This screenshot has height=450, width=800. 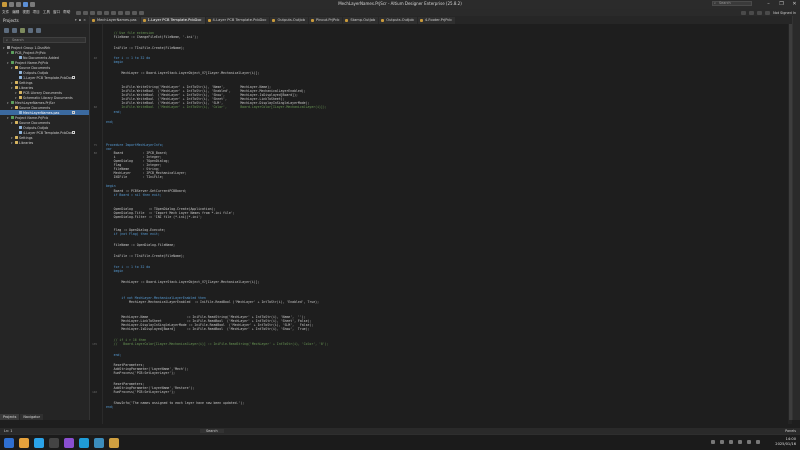 I want to click on global-search-input: ⌕ Search, so click(x=732, y=3).